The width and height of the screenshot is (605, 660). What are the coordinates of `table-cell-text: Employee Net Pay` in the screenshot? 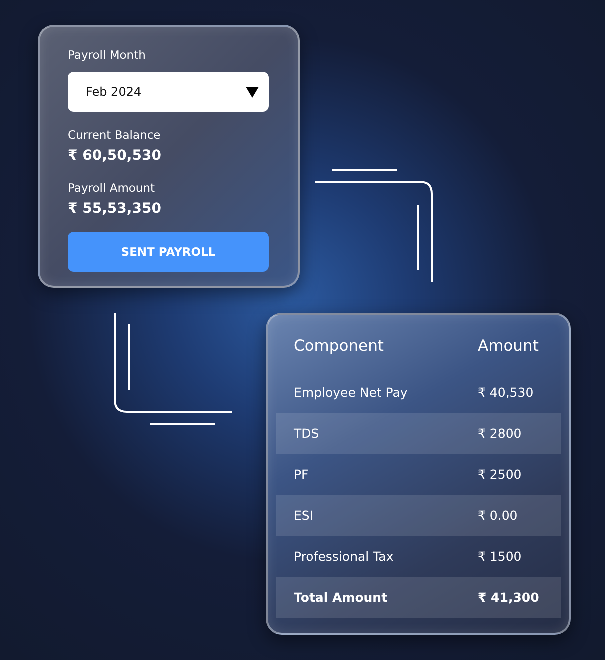 It's located at (351, 392).